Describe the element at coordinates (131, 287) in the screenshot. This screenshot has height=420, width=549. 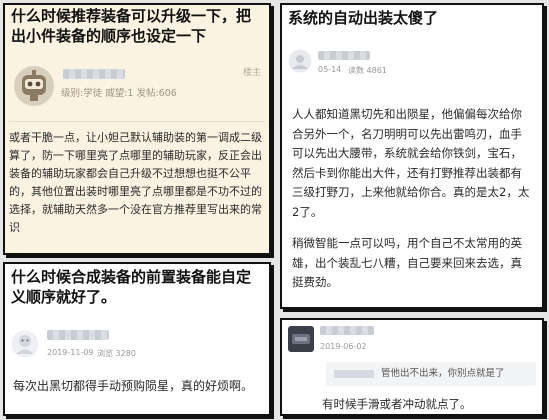
I see `post-title: 什么时候合成装备的前置装备能自定义顺序就好了。` at that location.